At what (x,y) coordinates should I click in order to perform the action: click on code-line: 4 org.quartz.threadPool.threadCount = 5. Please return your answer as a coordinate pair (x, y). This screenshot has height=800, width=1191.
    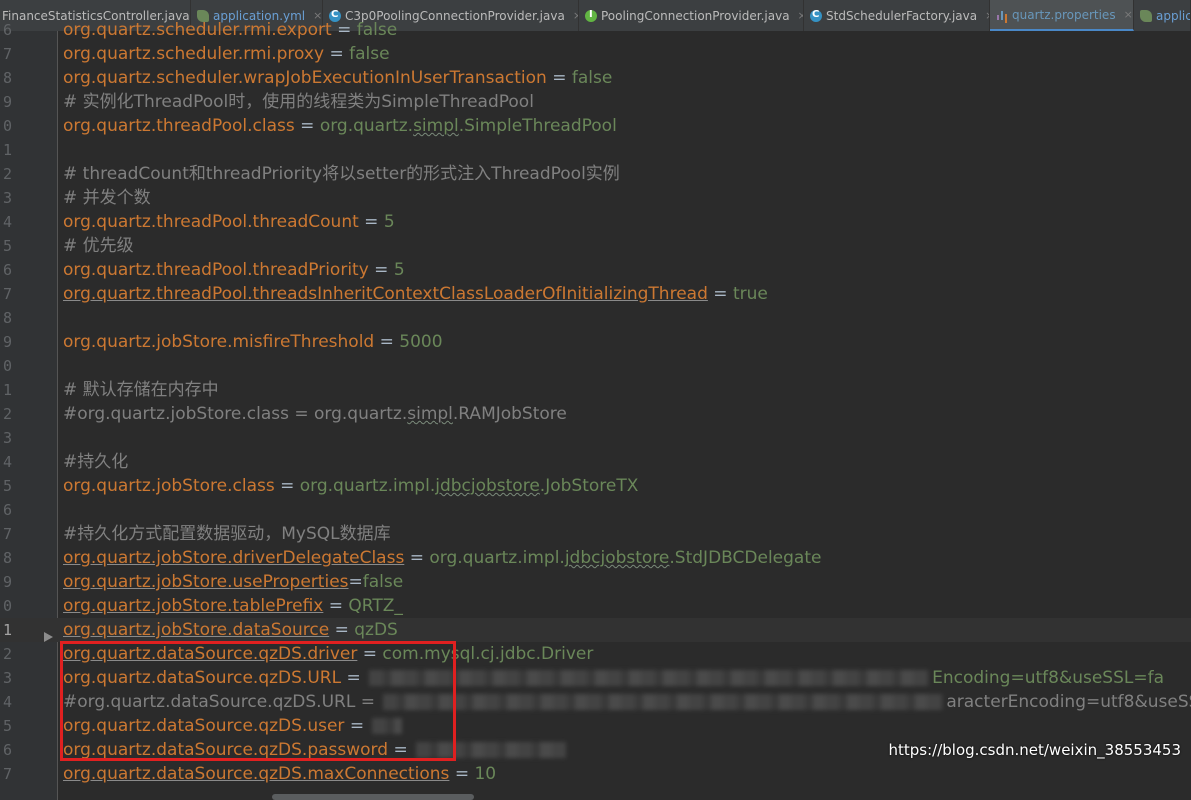
    Looking at the image, I should click on (595, 222).